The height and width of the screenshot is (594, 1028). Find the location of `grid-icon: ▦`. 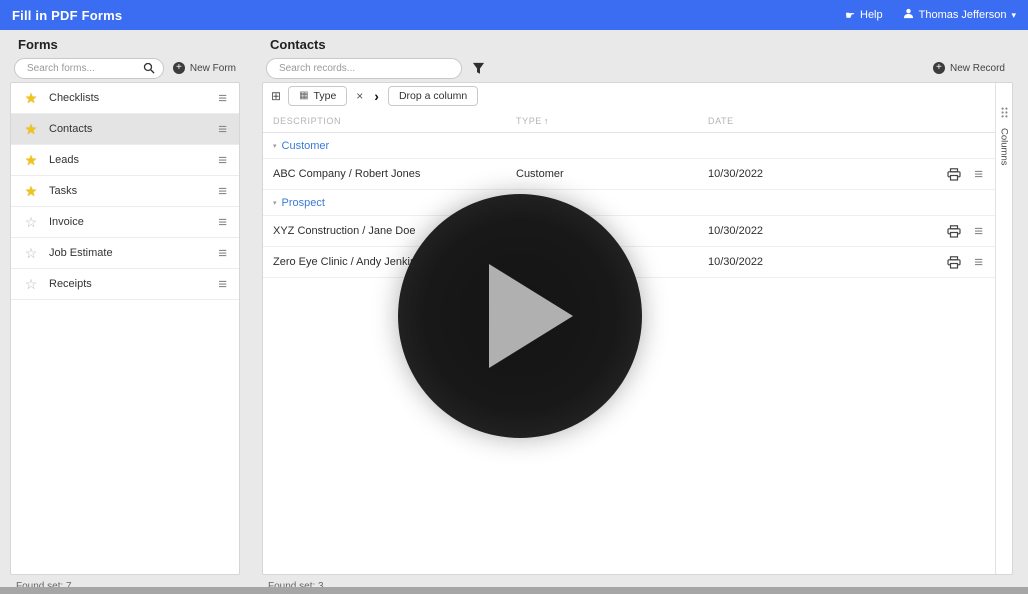

grid-icon: ▦ is located at coordinates (304, 95).